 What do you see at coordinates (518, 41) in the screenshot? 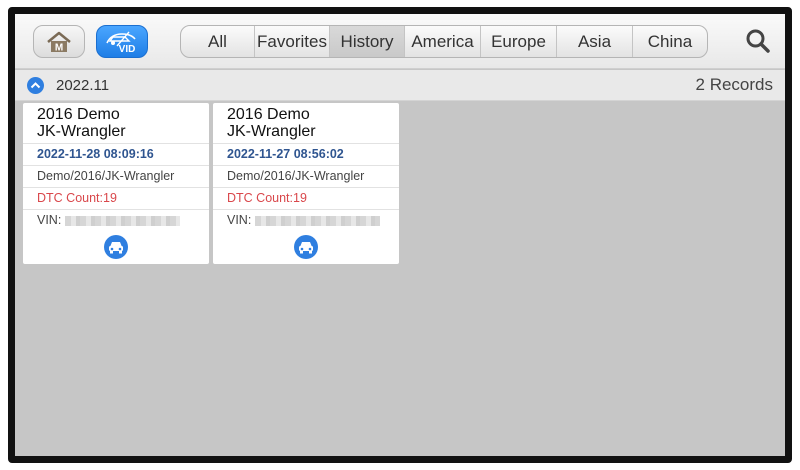
I see `tab-europe: Europe` at bounding box center [518, 41].